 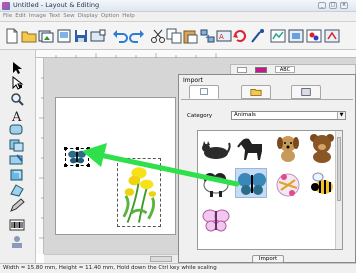 I want to click on menu-sew: Sew, so click(x=67, y=15).